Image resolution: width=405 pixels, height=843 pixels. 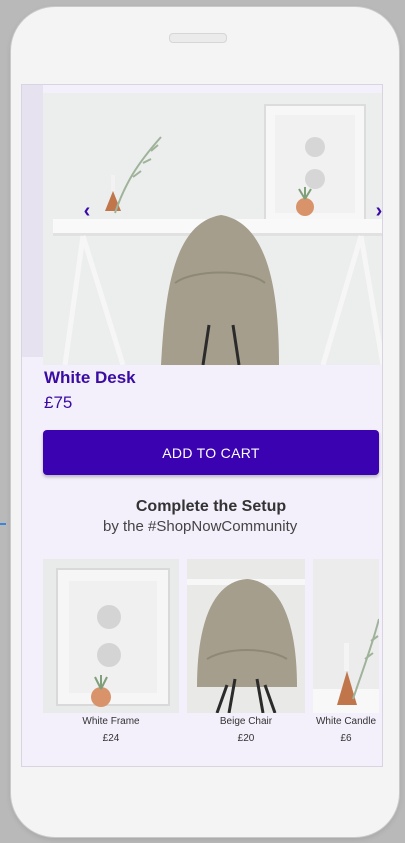 I want to click on section-subtitle: by the #ShopNowCommunity, so click(x=200, y=526).